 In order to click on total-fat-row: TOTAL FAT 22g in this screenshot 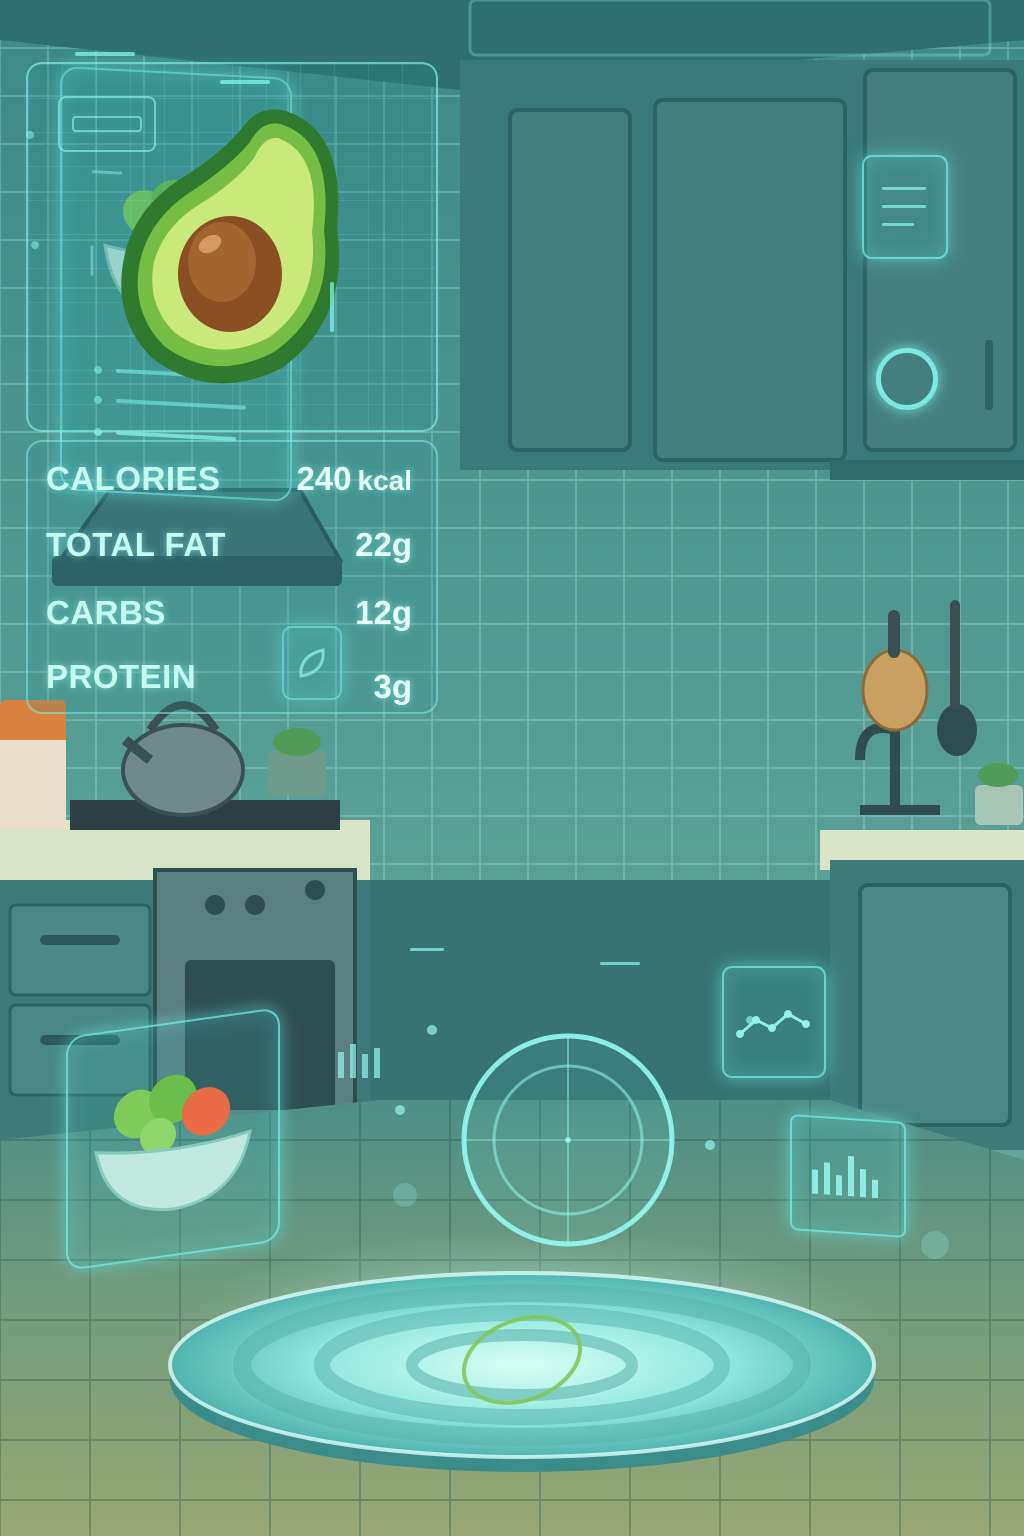, I will do `click(229, 548)`.